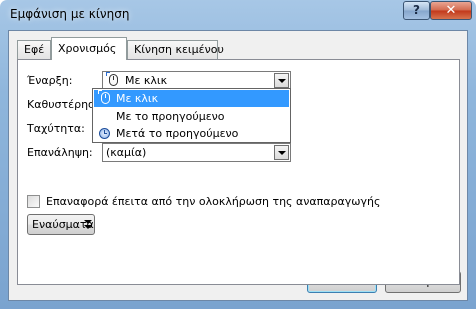 This screenshot has width=476, height=309. Describe the element at coordinates (170, 116) in the screenshot. I see `option-label: Με το προηγούμενο` at that location.